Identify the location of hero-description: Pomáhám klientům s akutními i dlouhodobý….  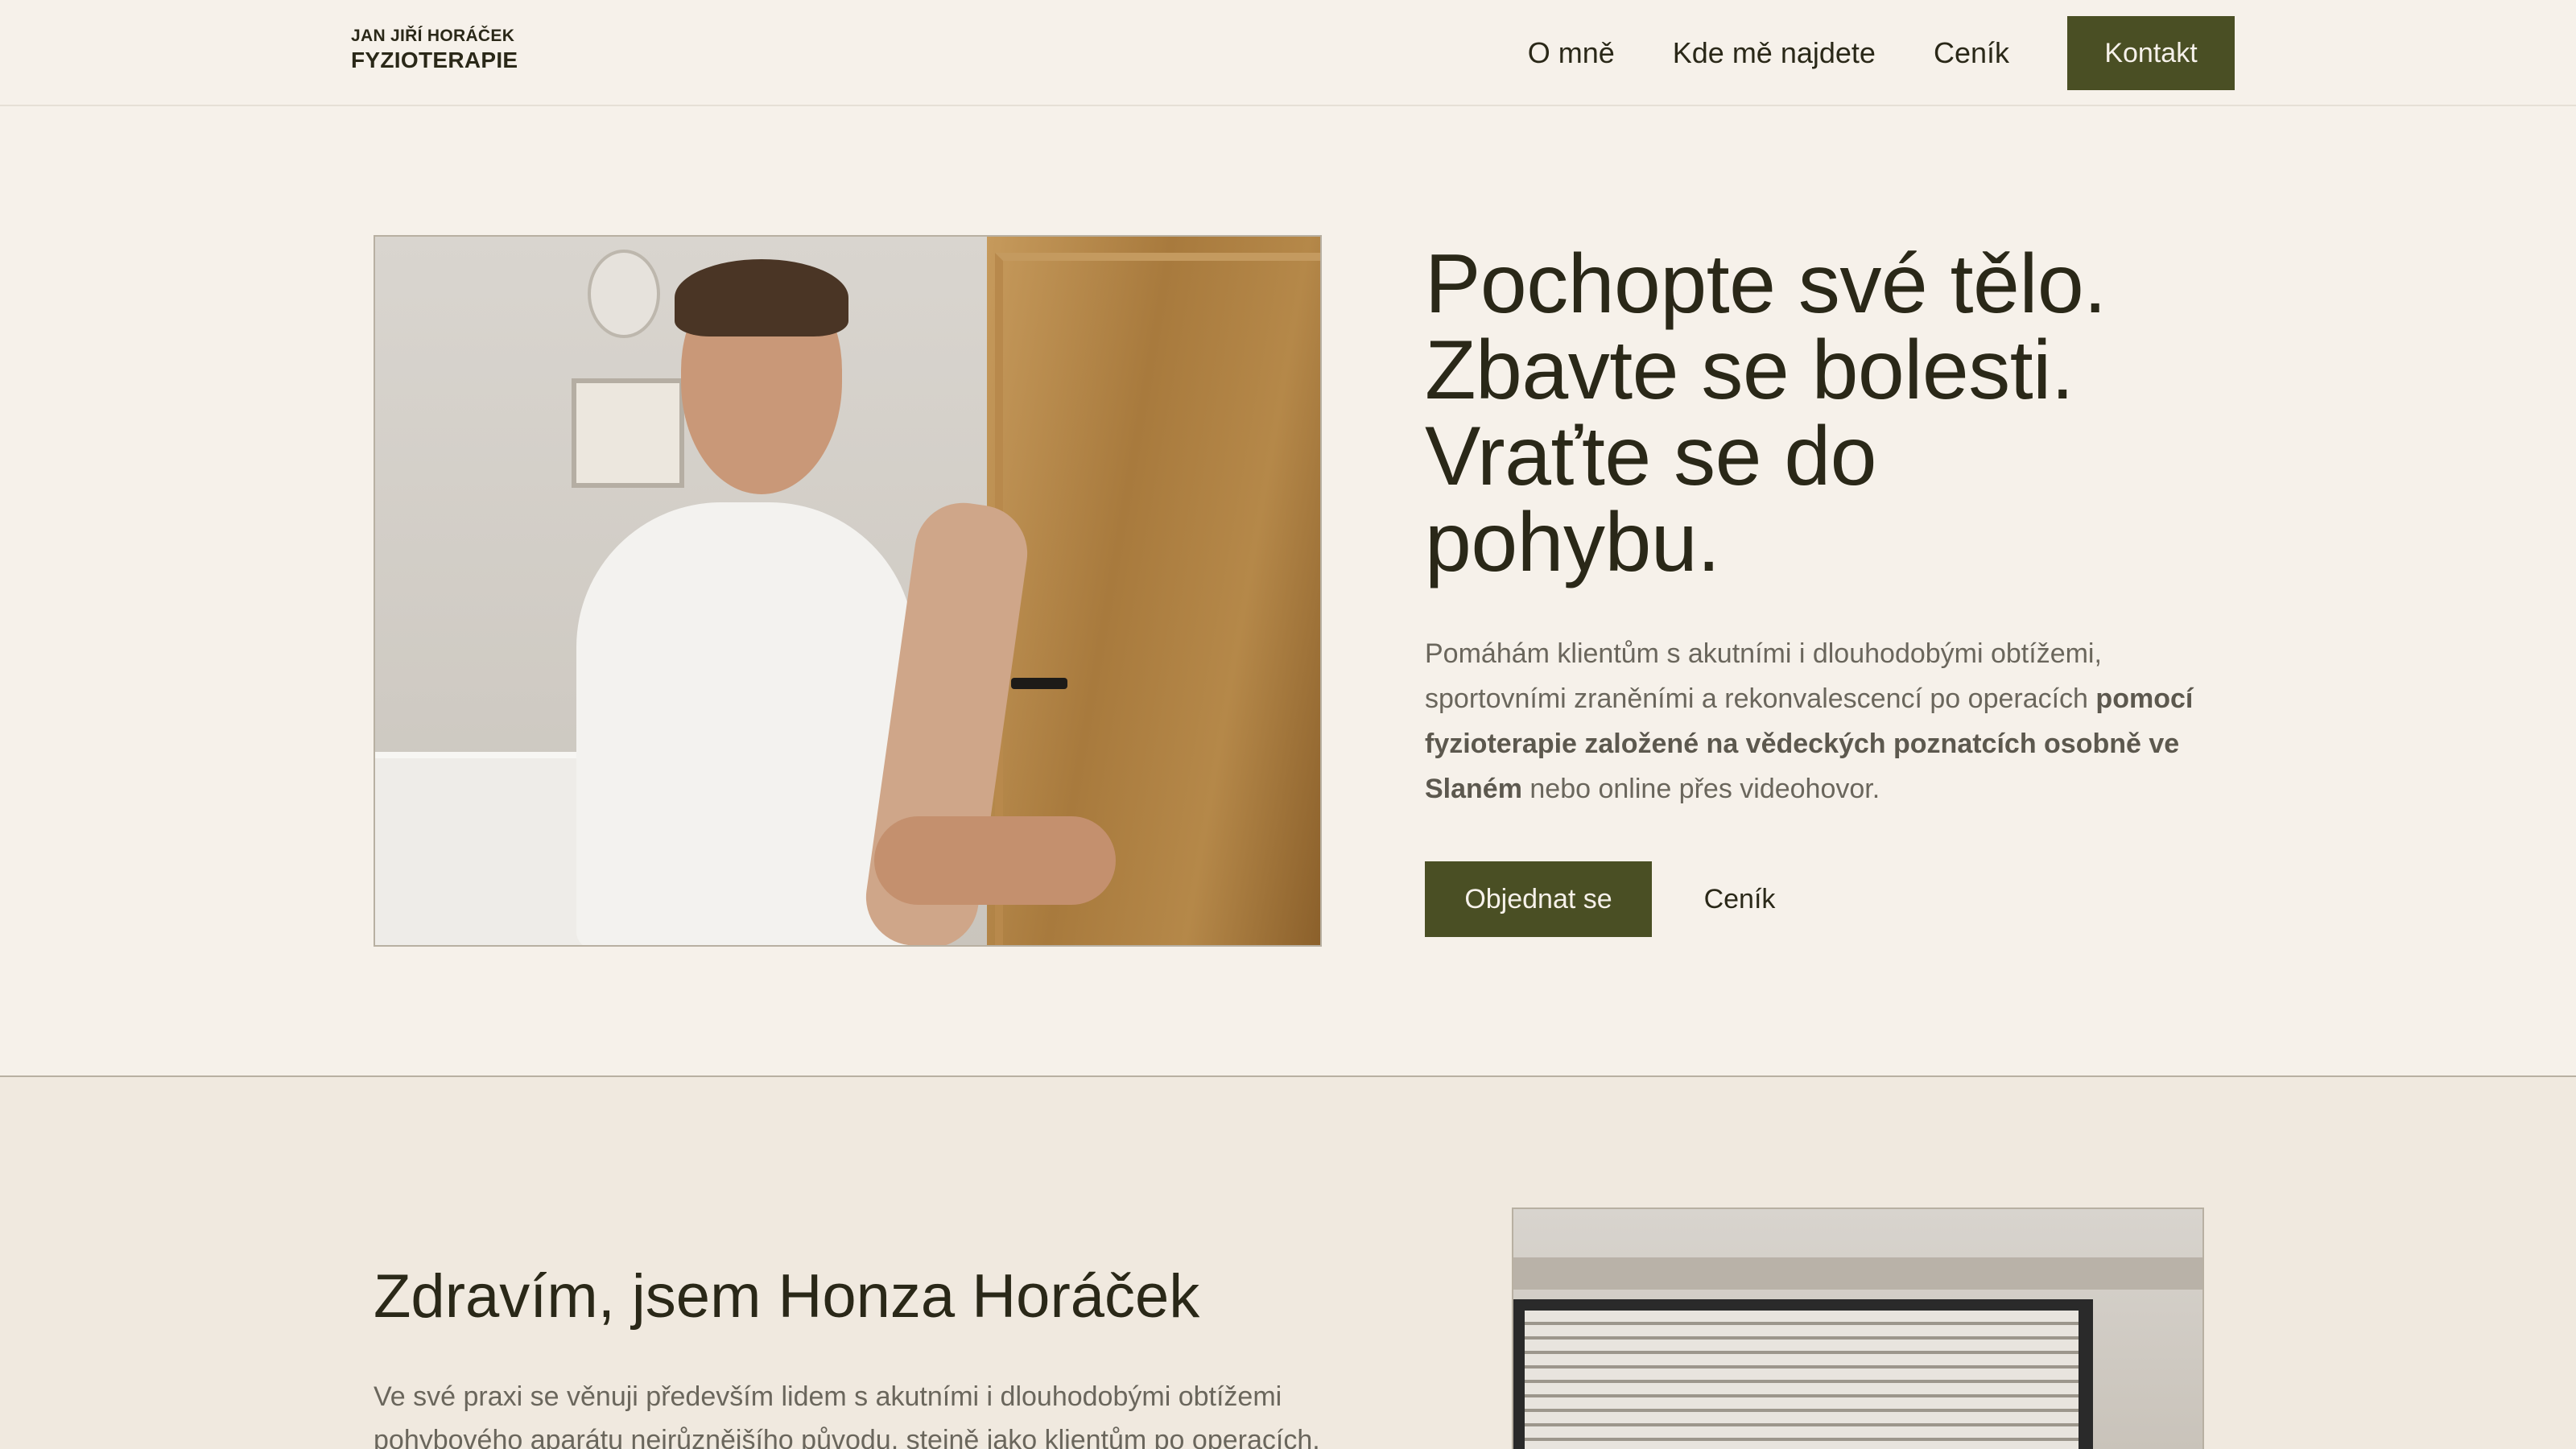
(1827, 721).